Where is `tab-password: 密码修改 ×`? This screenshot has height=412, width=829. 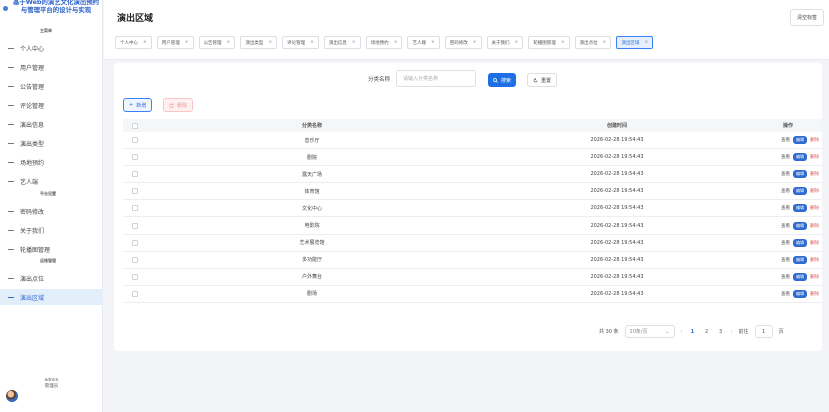
tab-password: 密码修改 × is located at coordinates (463, 42).